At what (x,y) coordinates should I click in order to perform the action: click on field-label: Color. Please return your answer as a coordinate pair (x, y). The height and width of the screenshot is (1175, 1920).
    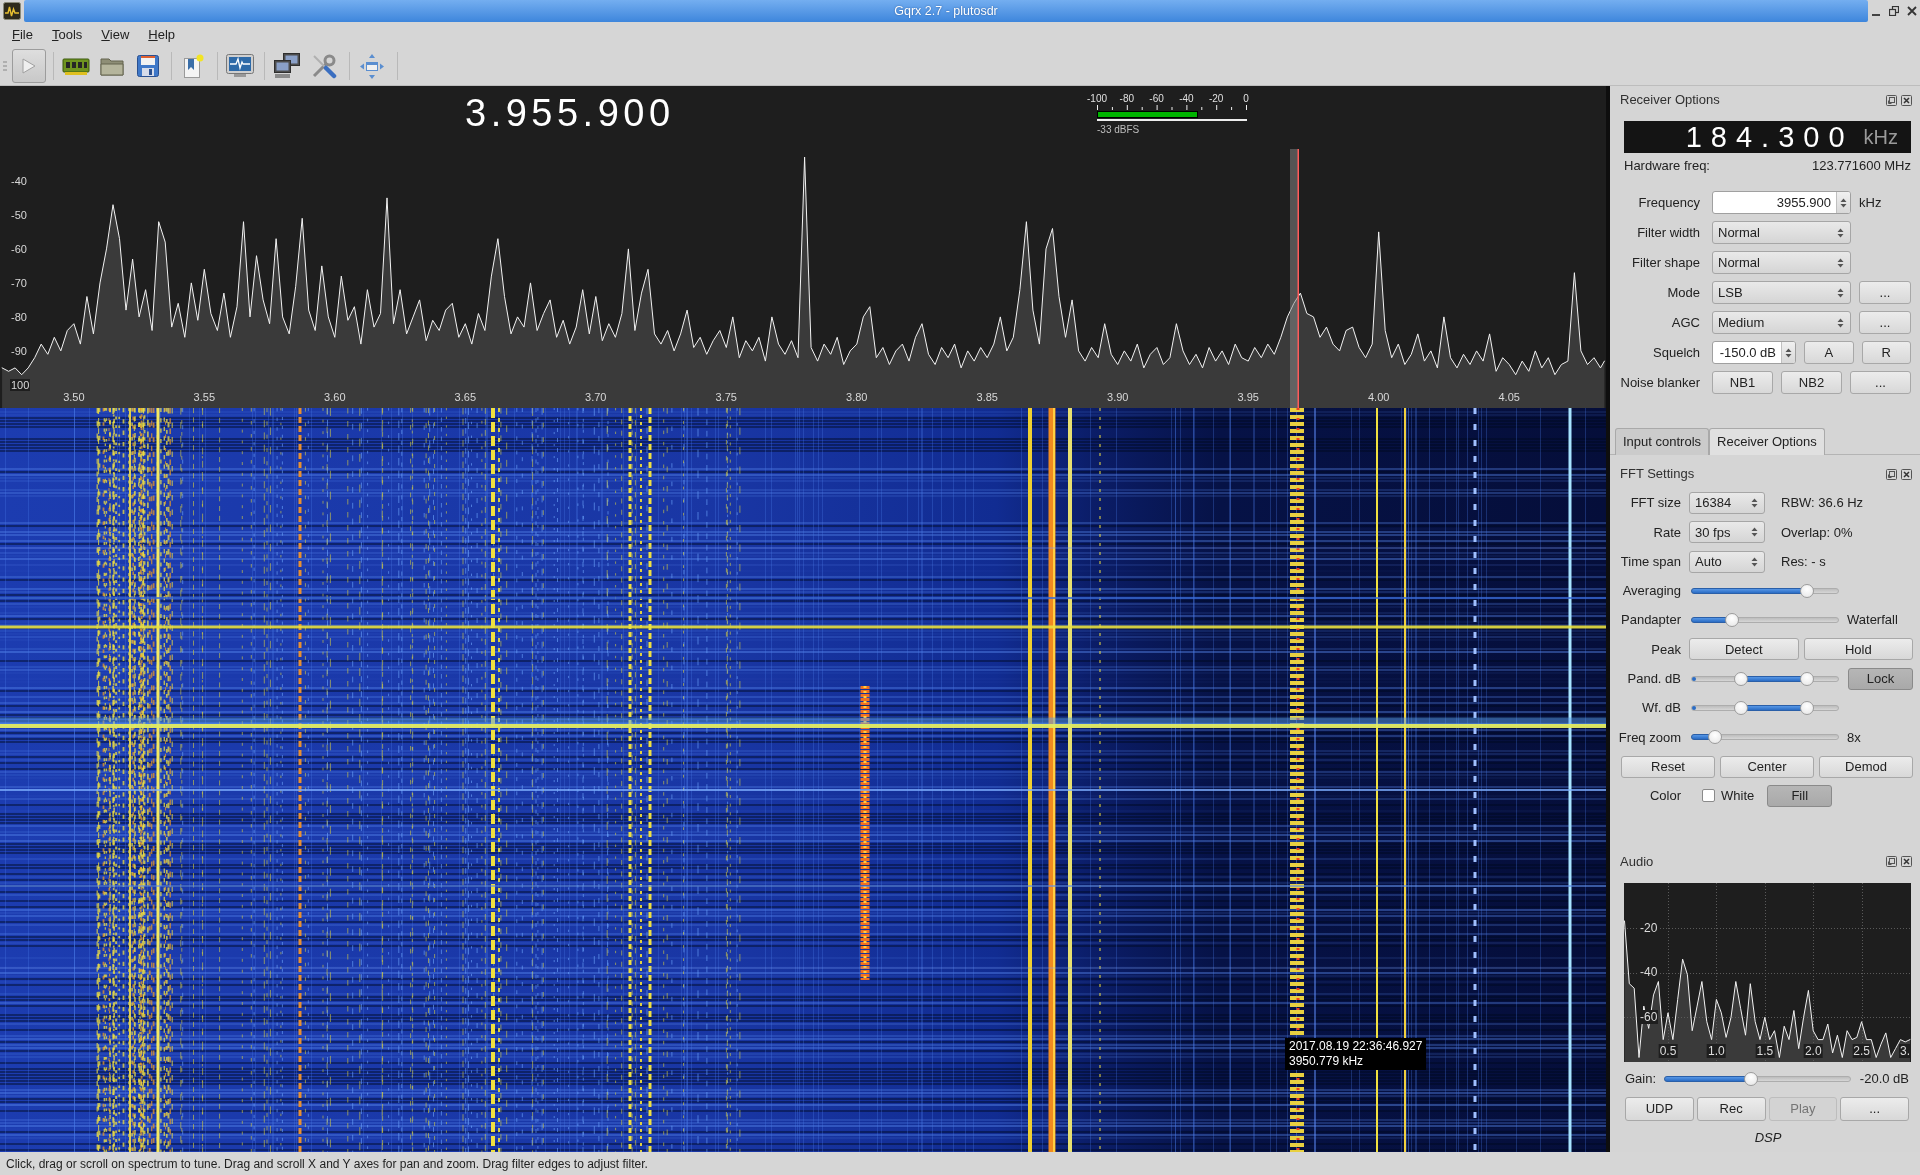
    Looking at the image, I should click on (1664, 796).